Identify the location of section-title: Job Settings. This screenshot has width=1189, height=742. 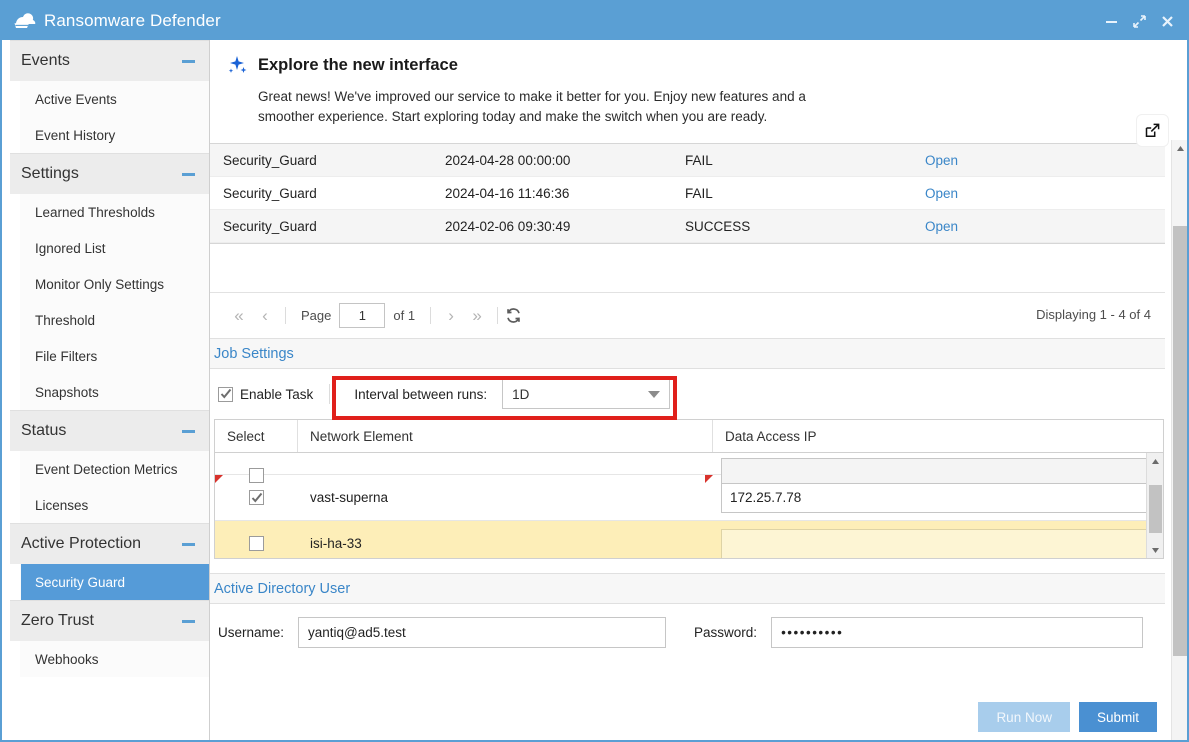
(254, 353).